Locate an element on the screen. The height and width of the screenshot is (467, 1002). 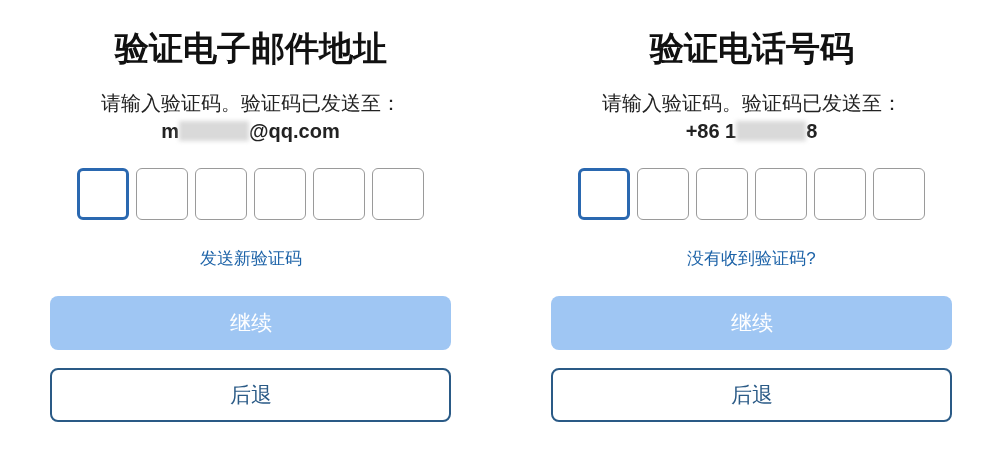
contact-start: +86 1 is located at coordinates (711, 131).